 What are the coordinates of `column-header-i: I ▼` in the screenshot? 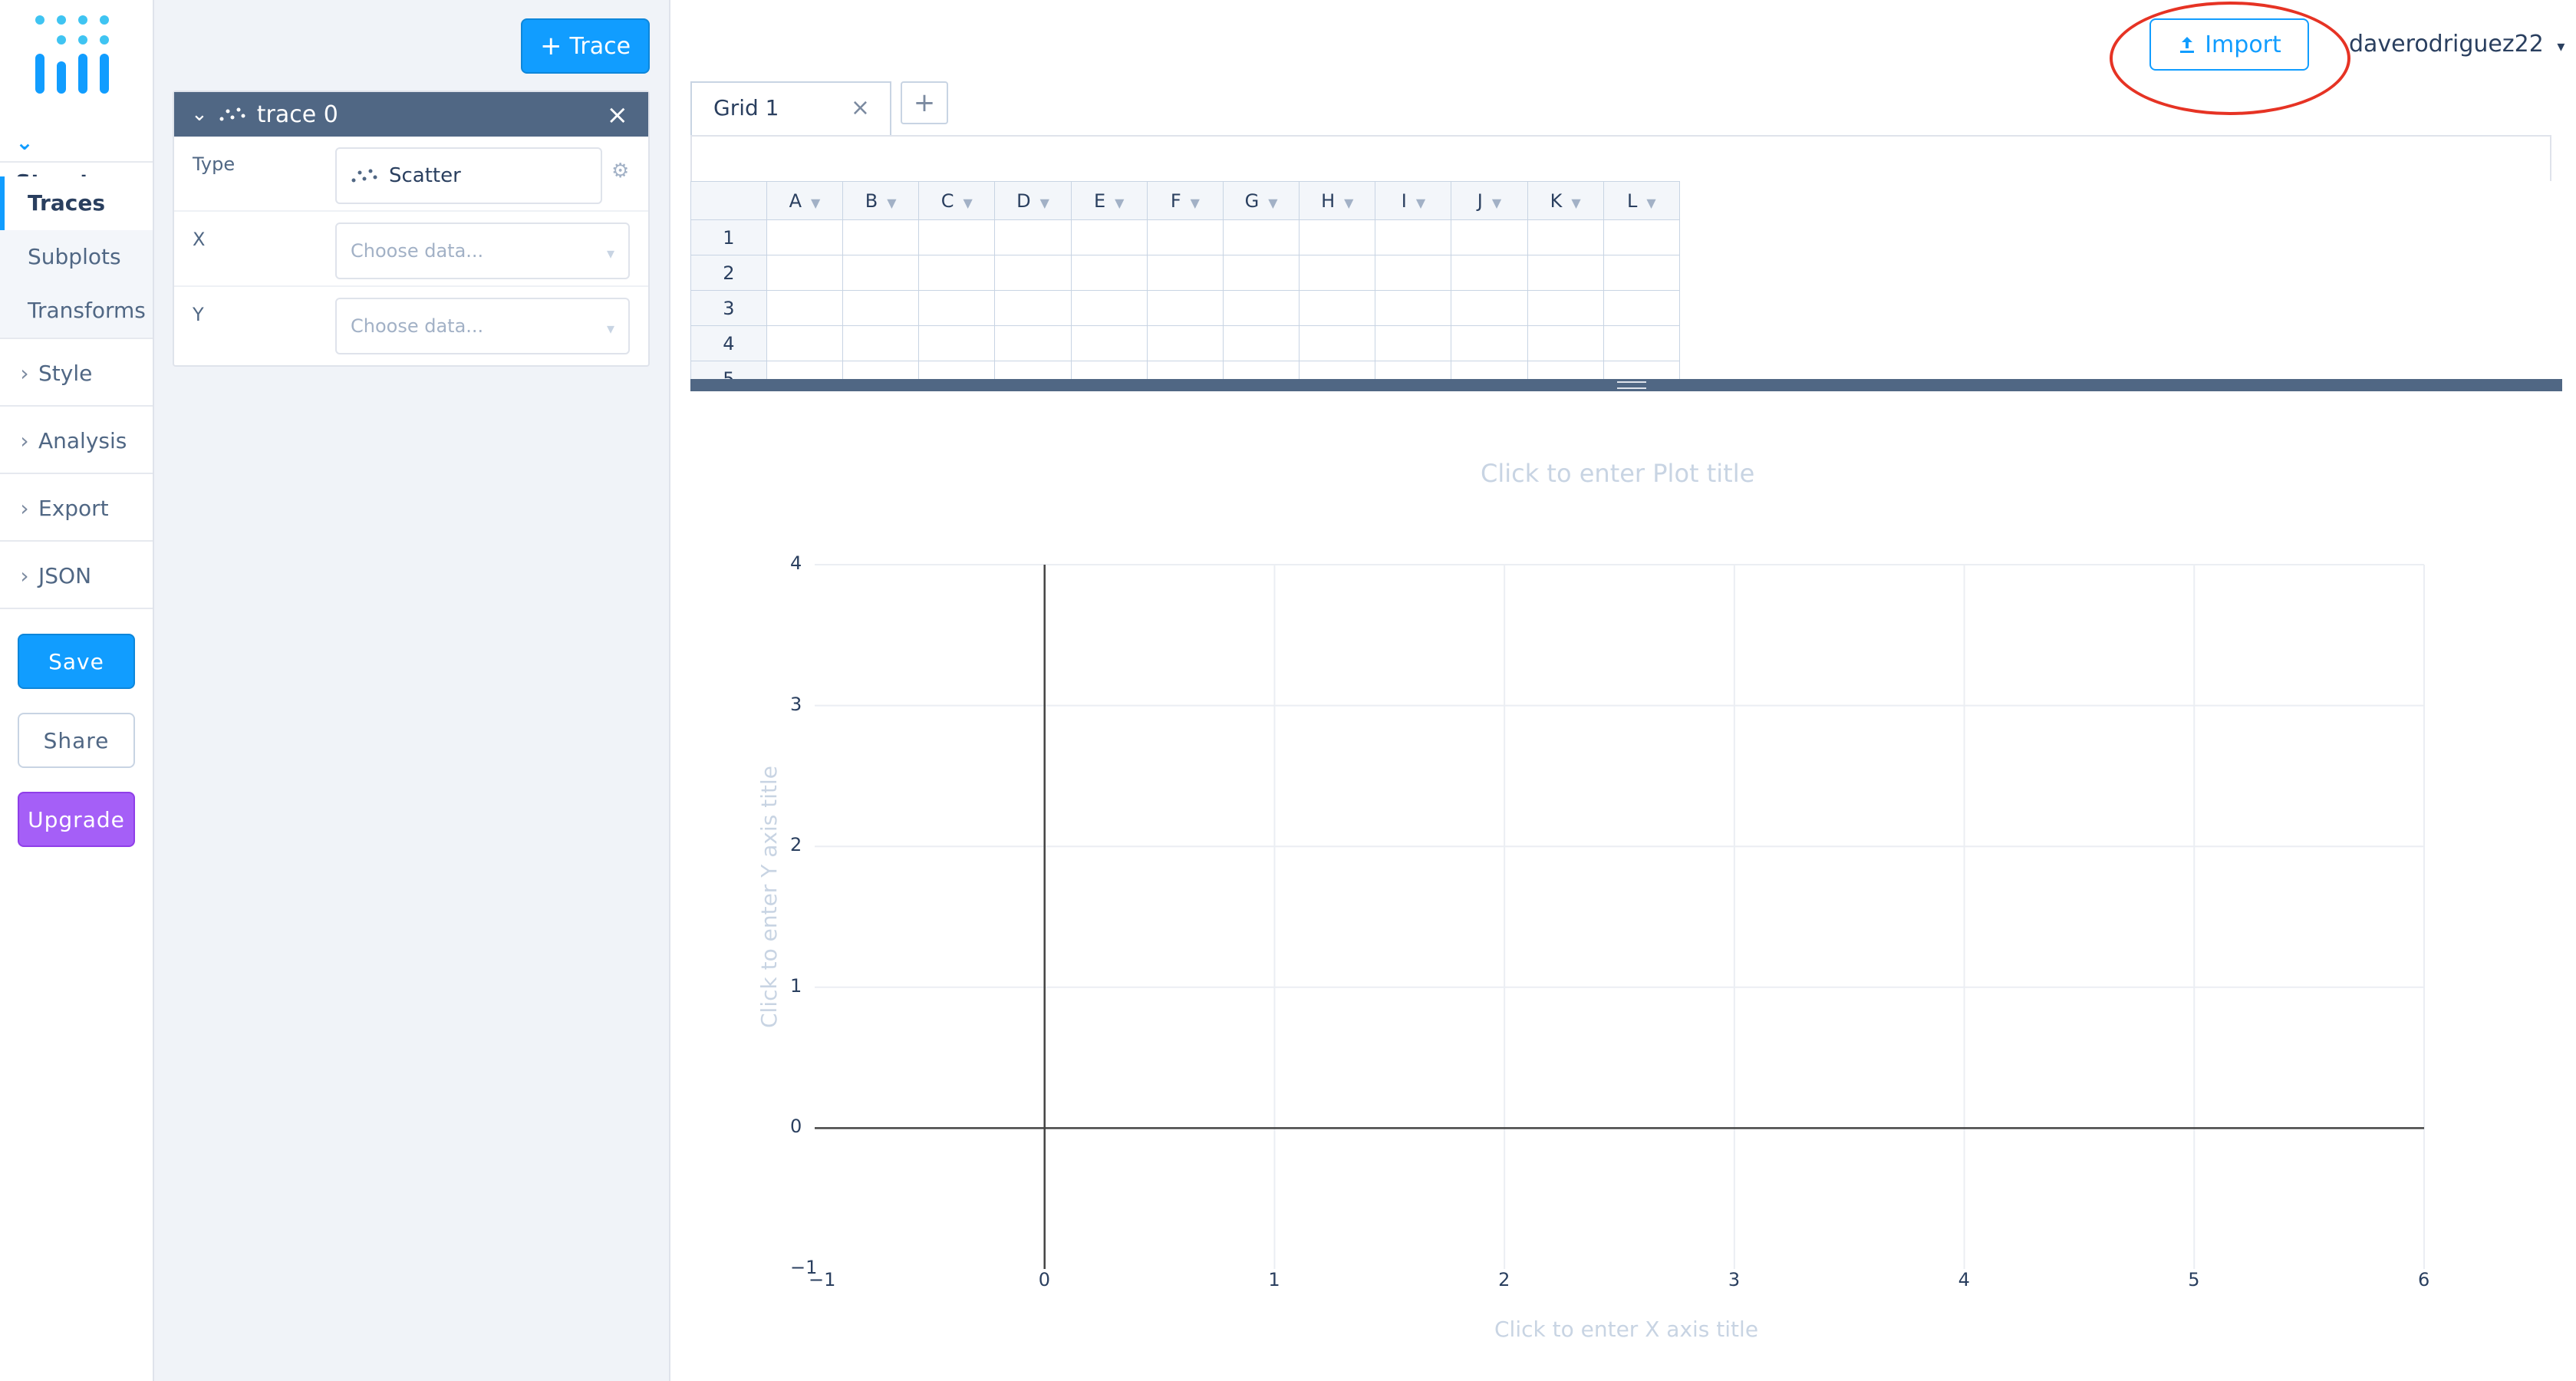 It's located at (1413, 201).